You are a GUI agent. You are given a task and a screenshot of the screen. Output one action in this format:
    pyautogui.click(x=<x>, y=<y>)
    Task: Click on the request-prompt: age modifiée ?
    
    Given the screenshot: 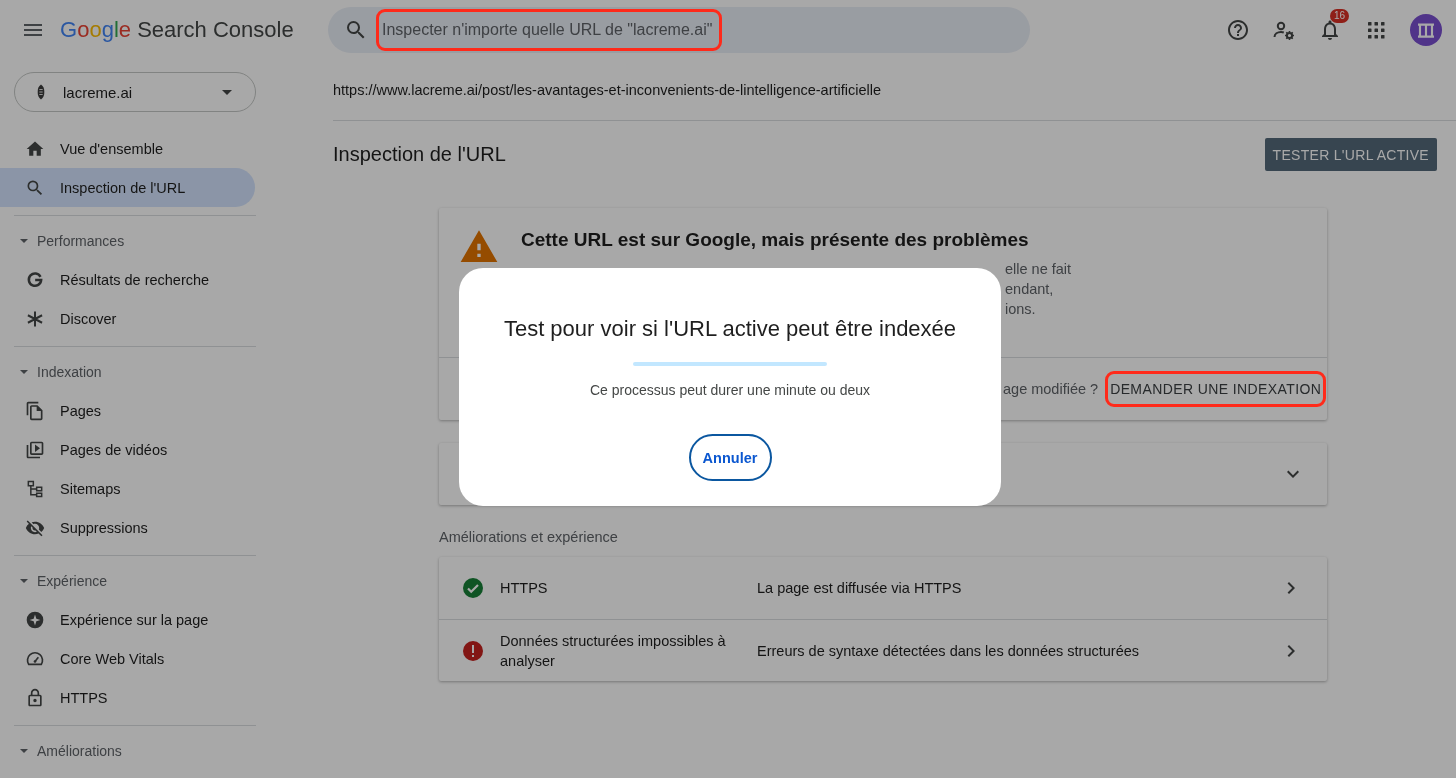 What is the action you would take?
    pyautogui.click(x=1051, y=389)
    